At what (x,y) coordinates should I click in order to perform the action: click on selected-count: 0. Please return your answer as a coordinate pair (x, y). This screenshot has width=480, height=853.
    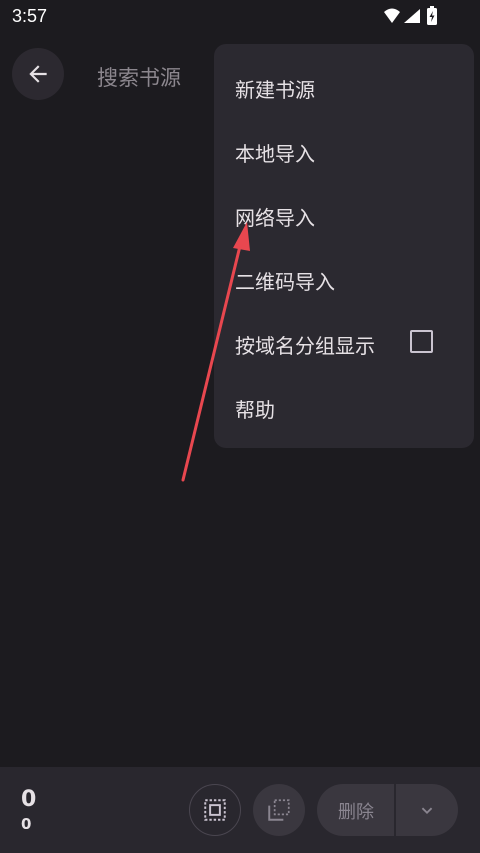
    Looking at the image, I should click on (29, 799).